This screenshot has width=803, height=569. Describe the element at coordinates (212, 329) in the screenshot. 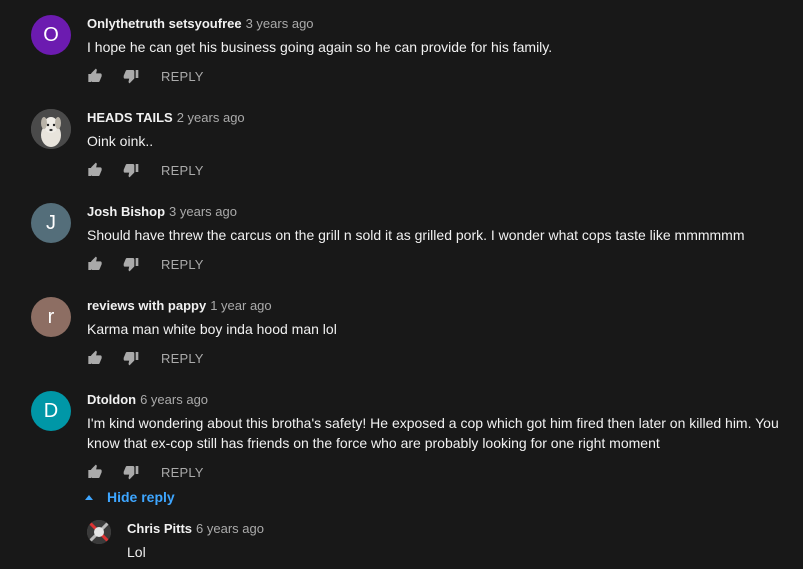

I see `comment-text: Karma man white boy inda hood man lol` at that location.